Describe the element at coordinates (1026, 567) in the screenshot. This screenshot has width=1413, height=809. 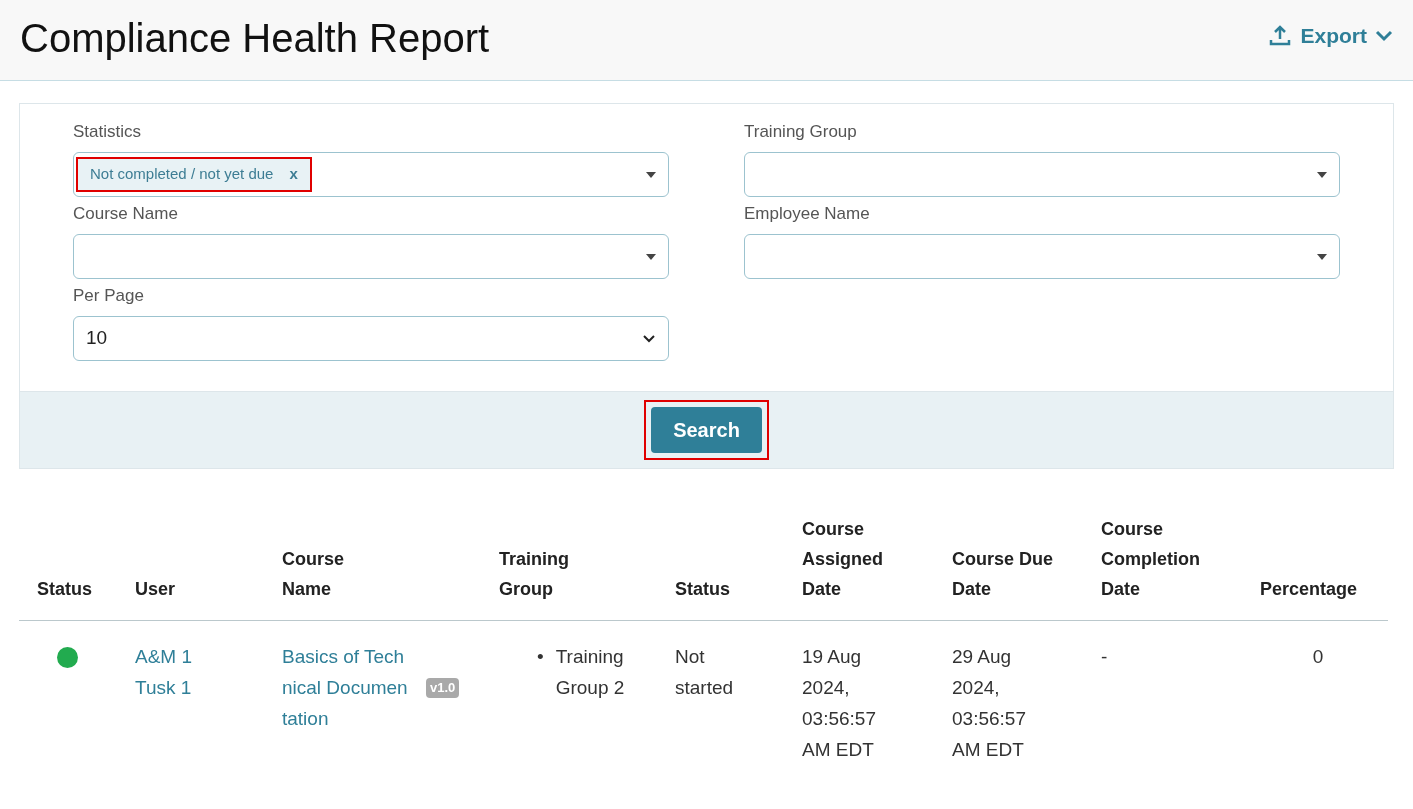
I see `column-header: Course Due Date` at that location.